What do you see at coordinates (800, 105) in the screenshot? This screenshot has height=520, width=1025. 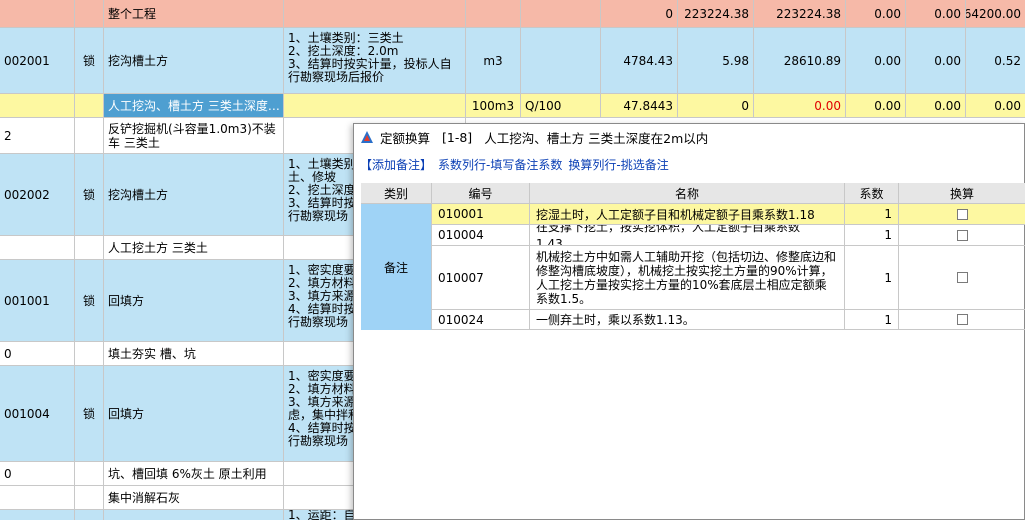 I see `row-total: 0.00` at bounding box center [800, 105].